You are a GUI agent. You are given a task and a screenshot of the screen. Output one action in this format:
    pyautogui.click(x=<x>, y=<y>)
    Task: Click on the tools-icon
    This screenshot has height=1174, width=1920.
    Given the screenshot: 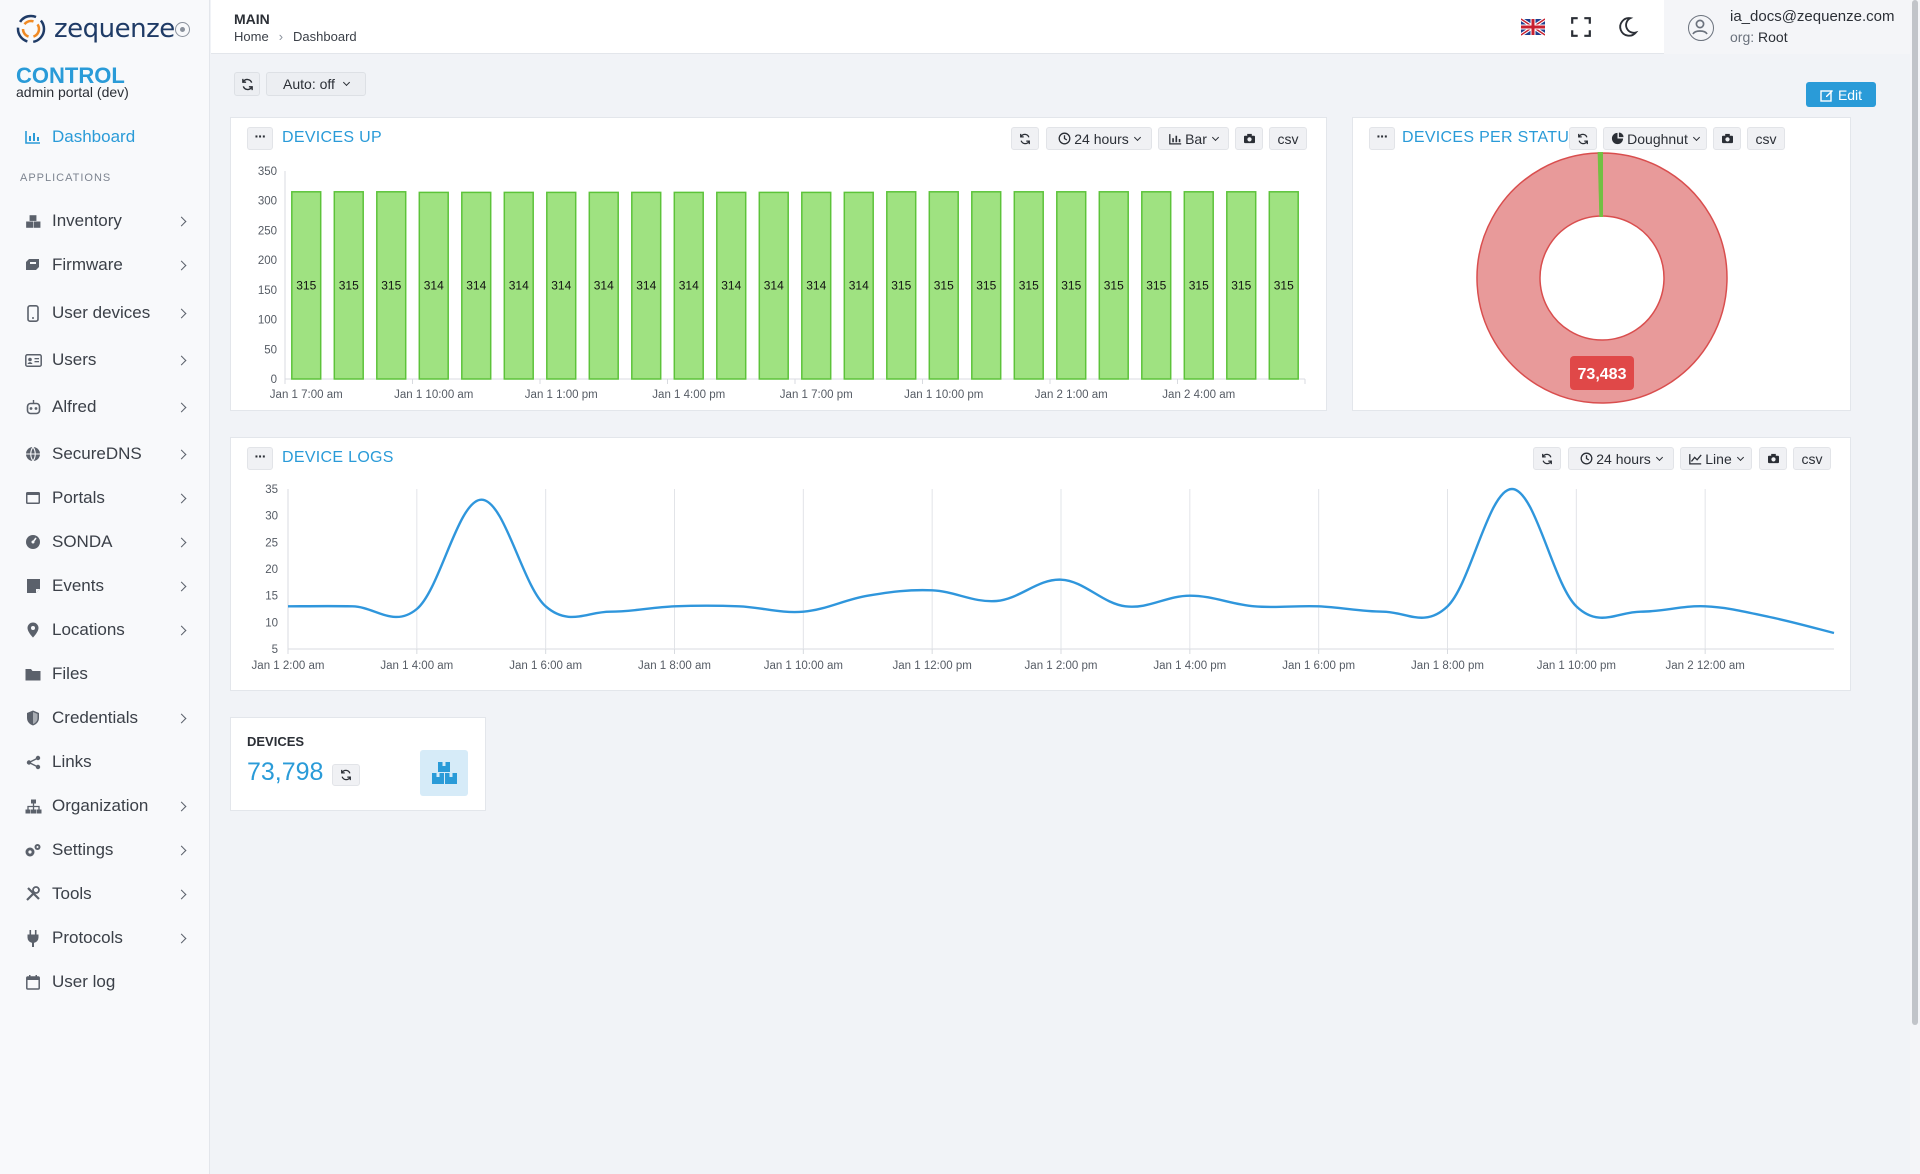 What is the action you would take?
    pyautogui.click(x=33, y=894)
    